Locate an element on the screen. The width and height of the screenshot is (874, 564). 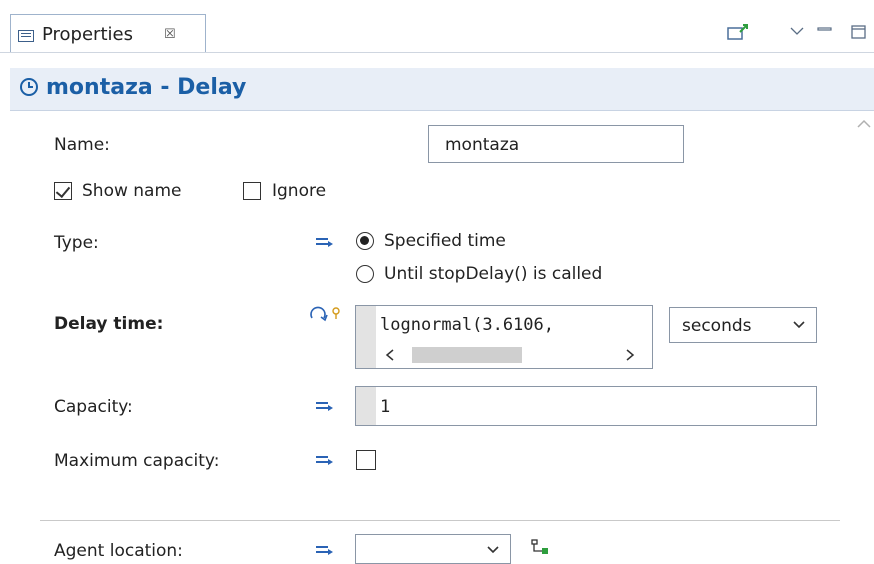
type-specified-time-label: Specified time is located at coordinates (445, 241).